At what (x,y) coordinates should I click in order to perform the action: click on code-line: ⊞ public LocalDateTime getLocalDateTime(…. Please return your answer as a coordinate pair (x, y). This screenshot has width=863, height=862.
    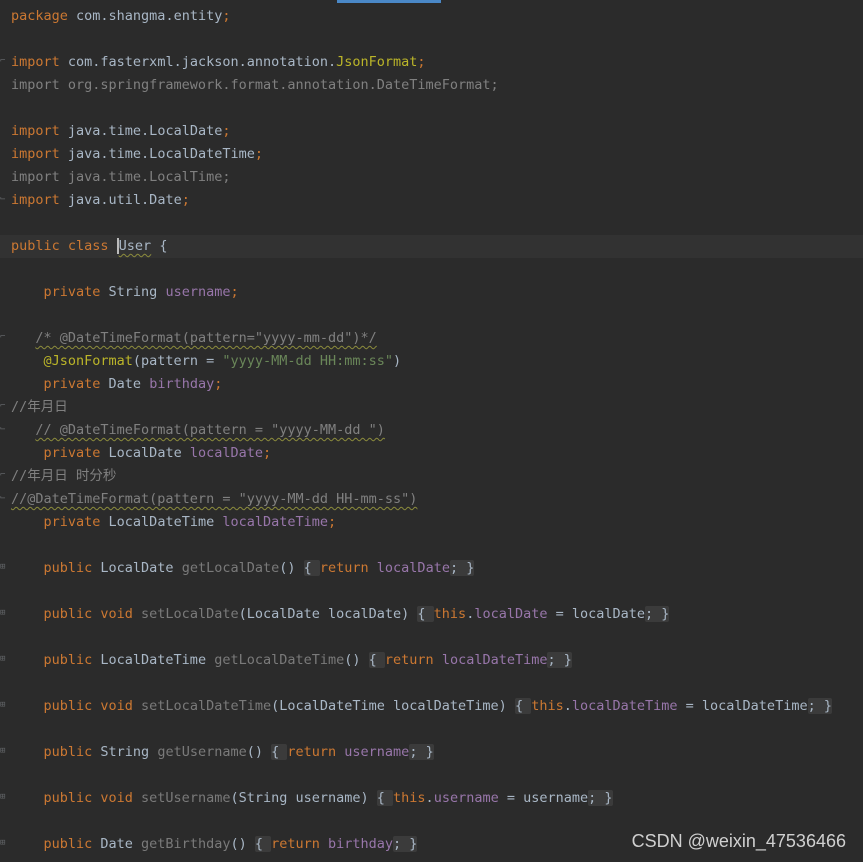
    Looking at the image, I should click on (431, 660).